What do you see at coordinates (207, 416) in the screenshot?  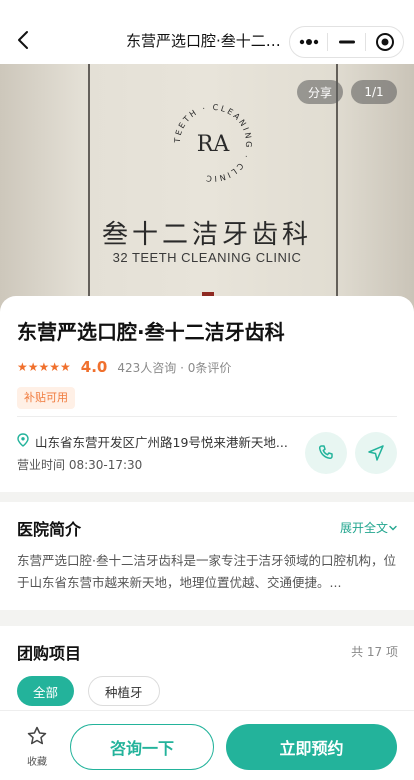 I see `divider` at bounding box center [207, 416].